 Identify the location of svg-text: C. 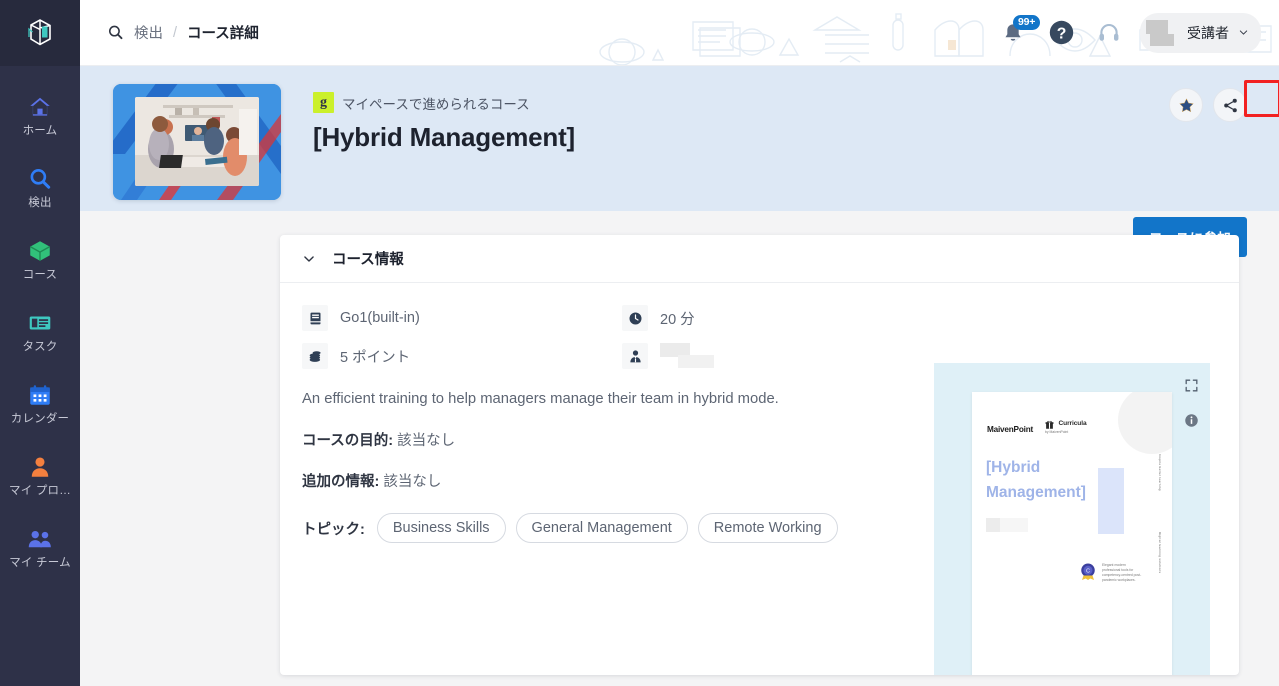
(1088, 572).